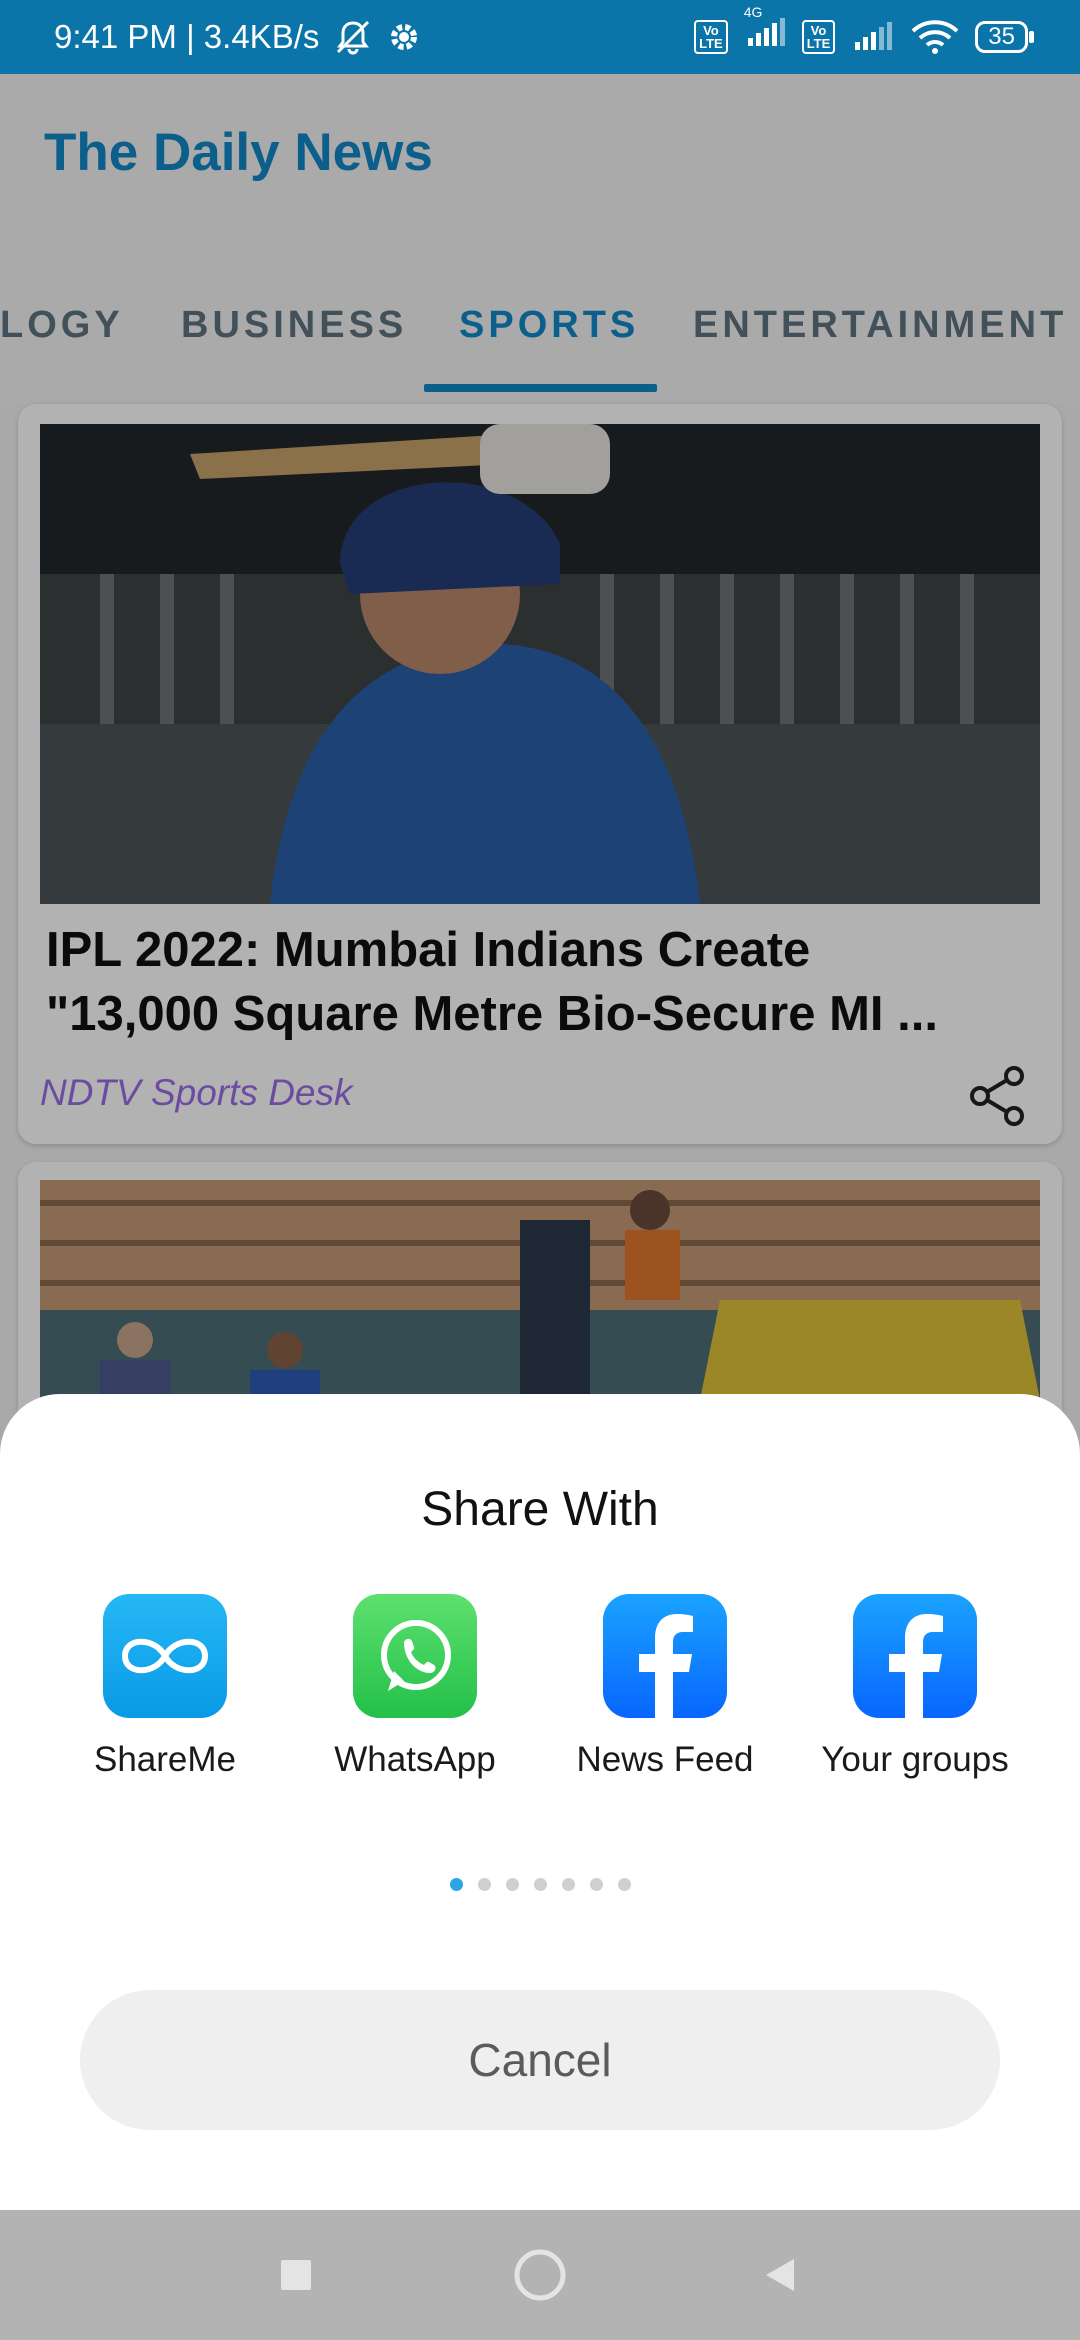  I want to click on recents-square-icon, so click(296, 2275).